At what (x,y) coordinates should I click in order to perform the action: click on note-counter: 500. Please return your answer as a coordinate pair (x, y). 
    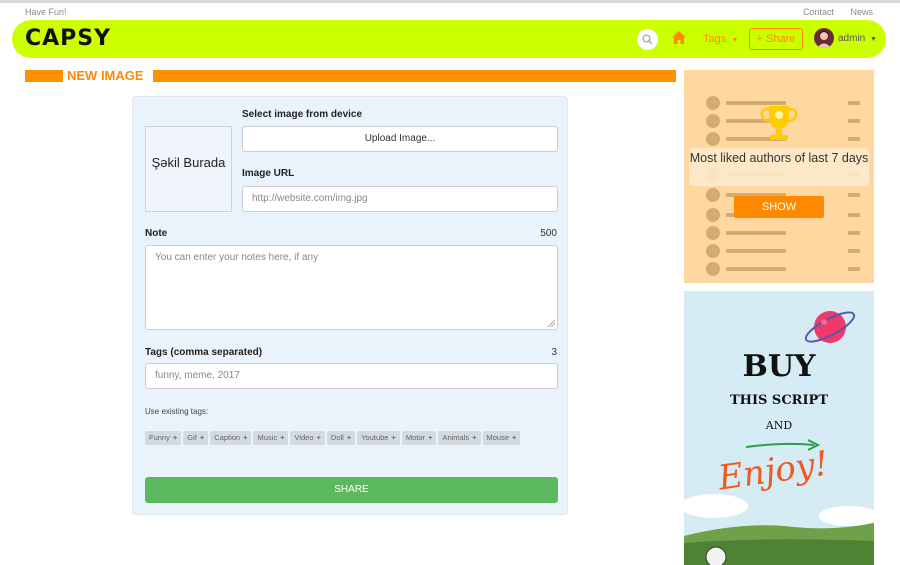
    Looking at the image, I should click on (548, 233).